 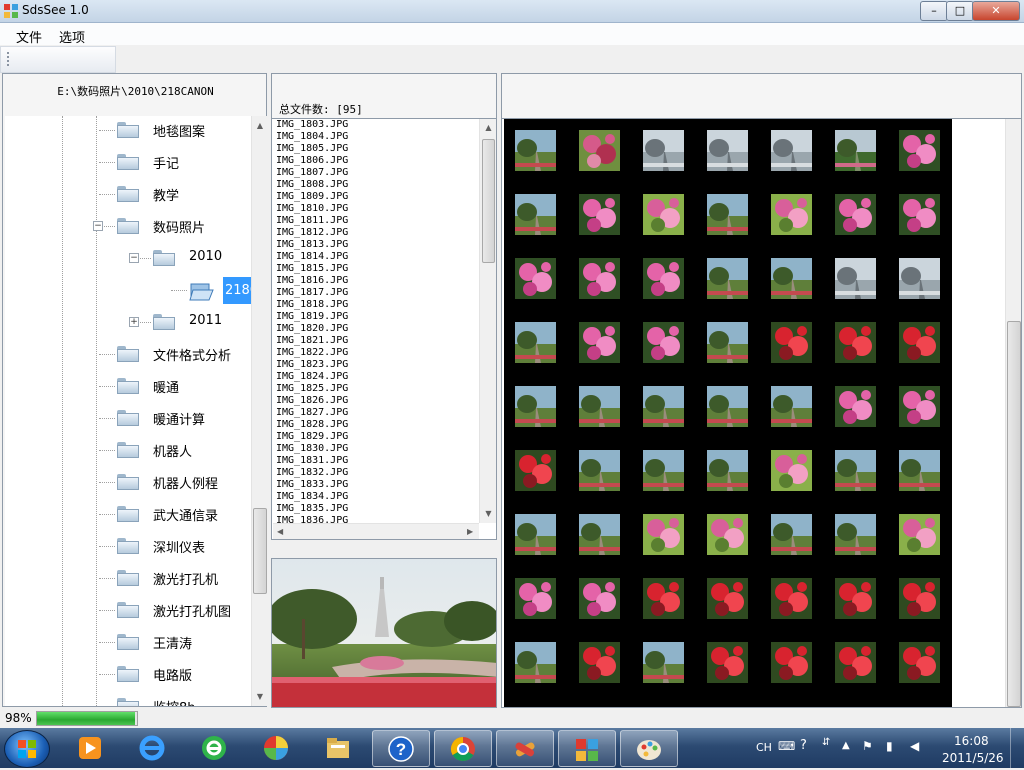 I want to click on show-hidden-icons: ▲, so click(x=846, y=745).